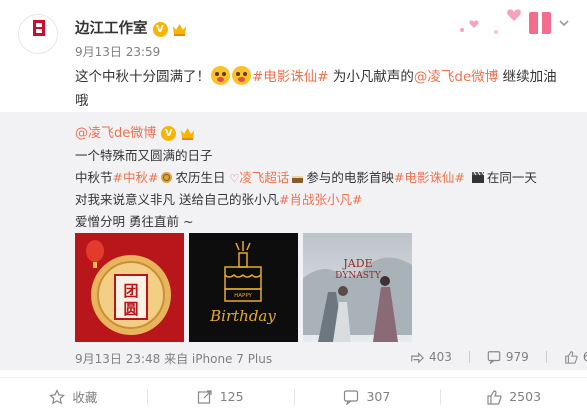 The height and width of the screenshot is (415, 587). Describe the element at coordinates (234, 178) in the screenshot. I see `heart-icon: ♡` at that location.